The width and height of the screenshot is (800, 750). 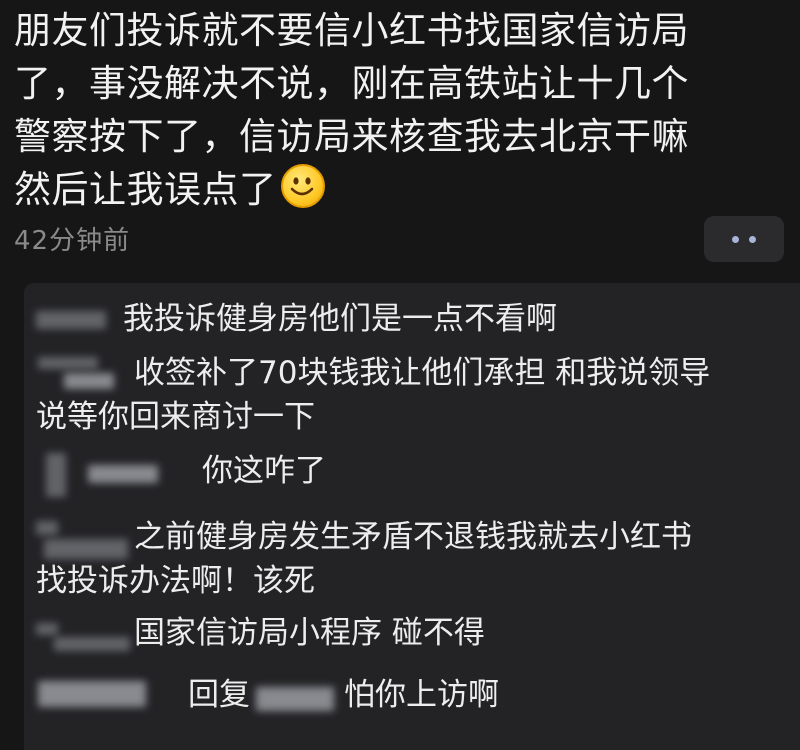 I want to click on blurred-reply-target, so click(x=295, y=699).